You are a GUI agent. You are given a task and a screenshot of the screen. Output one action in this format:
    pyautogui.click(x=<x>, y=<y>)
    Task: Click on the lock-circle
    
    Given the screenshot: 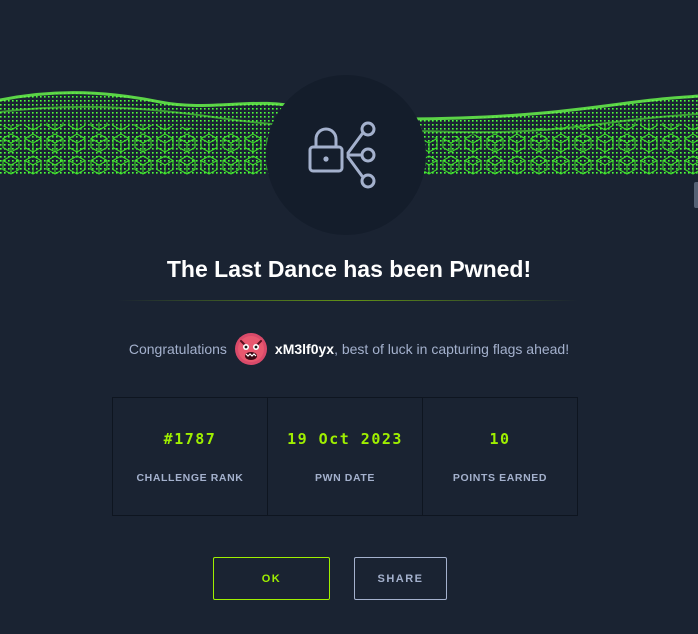 What is the action you would take?
    pyautogui.click(x=346, y=155)
    